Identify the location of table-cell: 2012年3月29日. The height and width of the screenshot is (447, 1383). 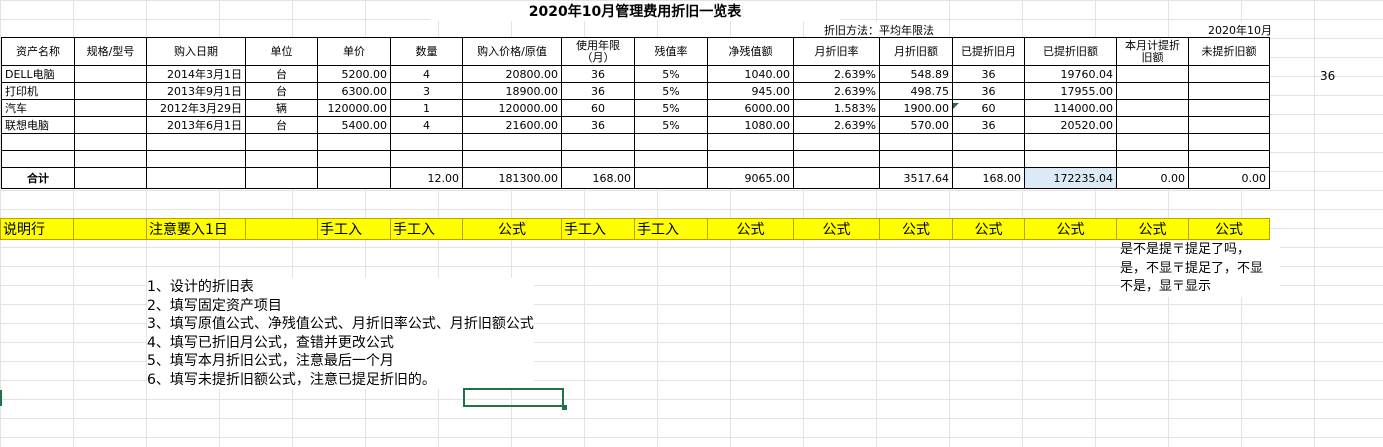
(196, 108).